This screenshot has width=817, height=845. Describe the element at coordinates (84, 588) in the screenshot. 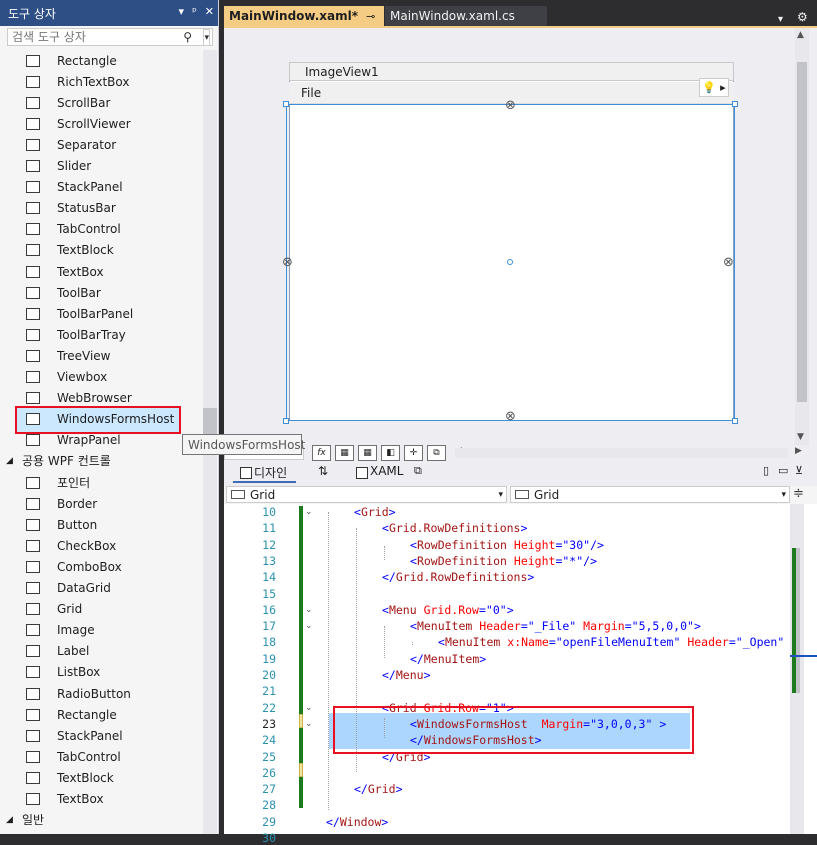

I see `toolbox-item-label: DataGrid` at that location.